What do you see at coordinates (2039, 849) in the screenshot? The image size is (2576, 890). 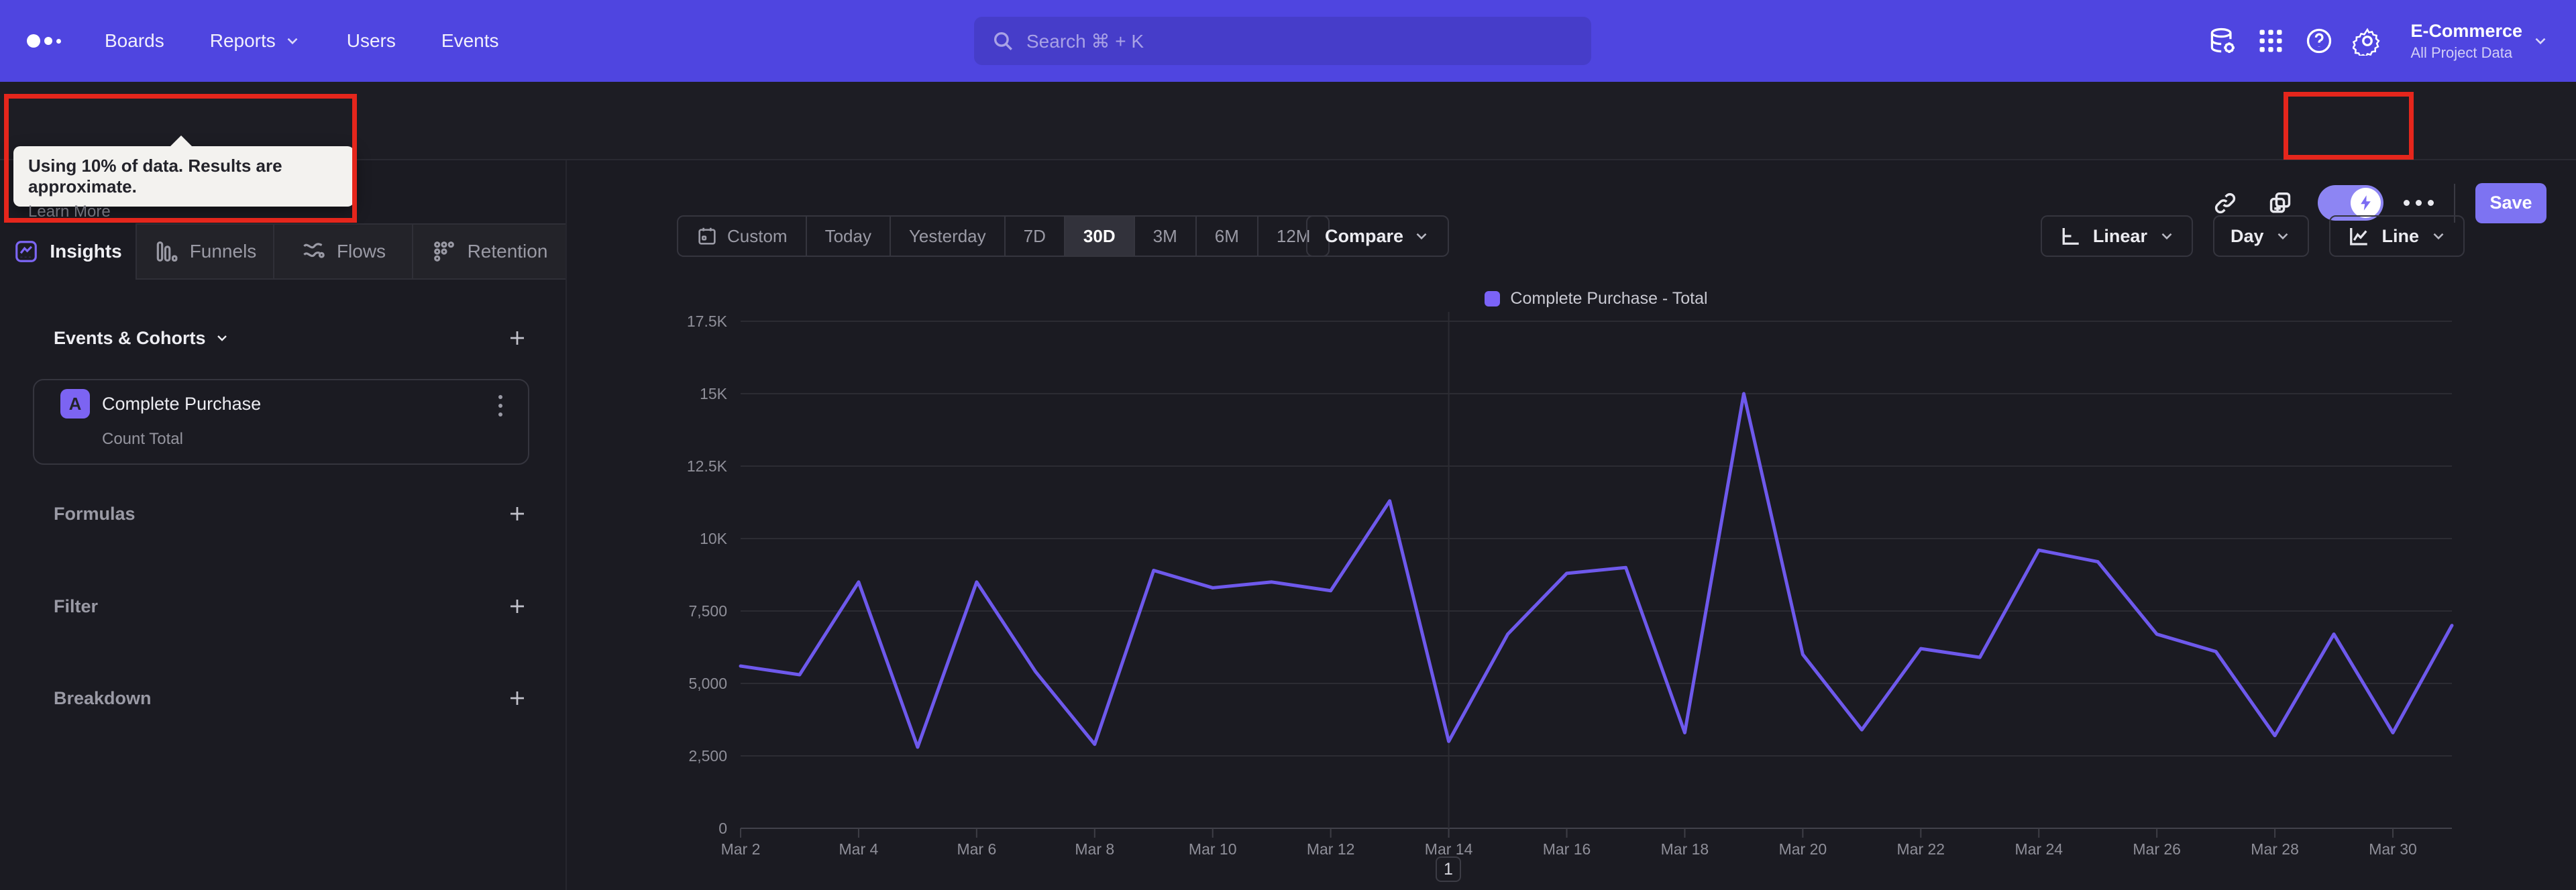 I see `x-axis-label: Mar 24` at bounding box center [2039, 849].